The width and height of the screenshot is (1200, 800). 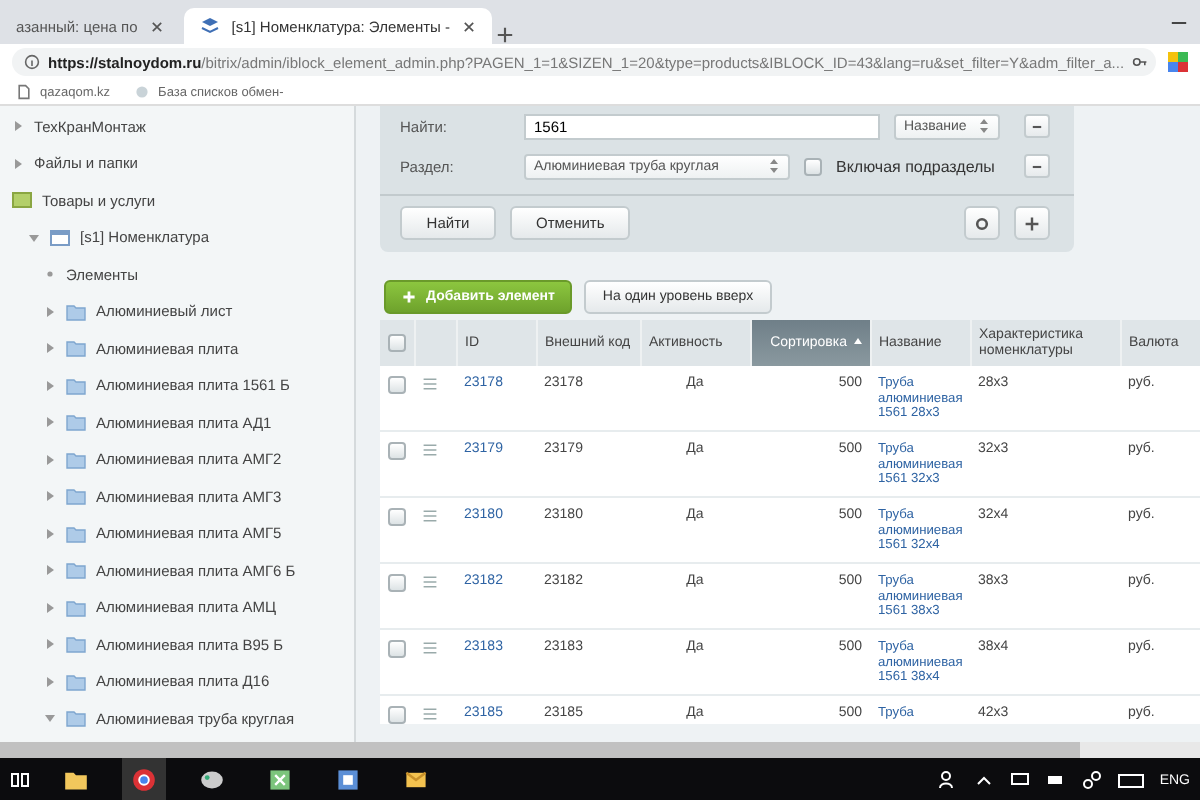 I want to click on document-icon, so click(x=348, y=780).